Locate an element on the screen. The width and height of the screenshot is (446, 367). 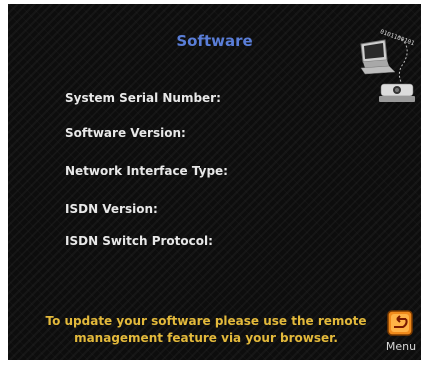
isdn-version-label: ISDN Version: is located at coordinates (111, 209).